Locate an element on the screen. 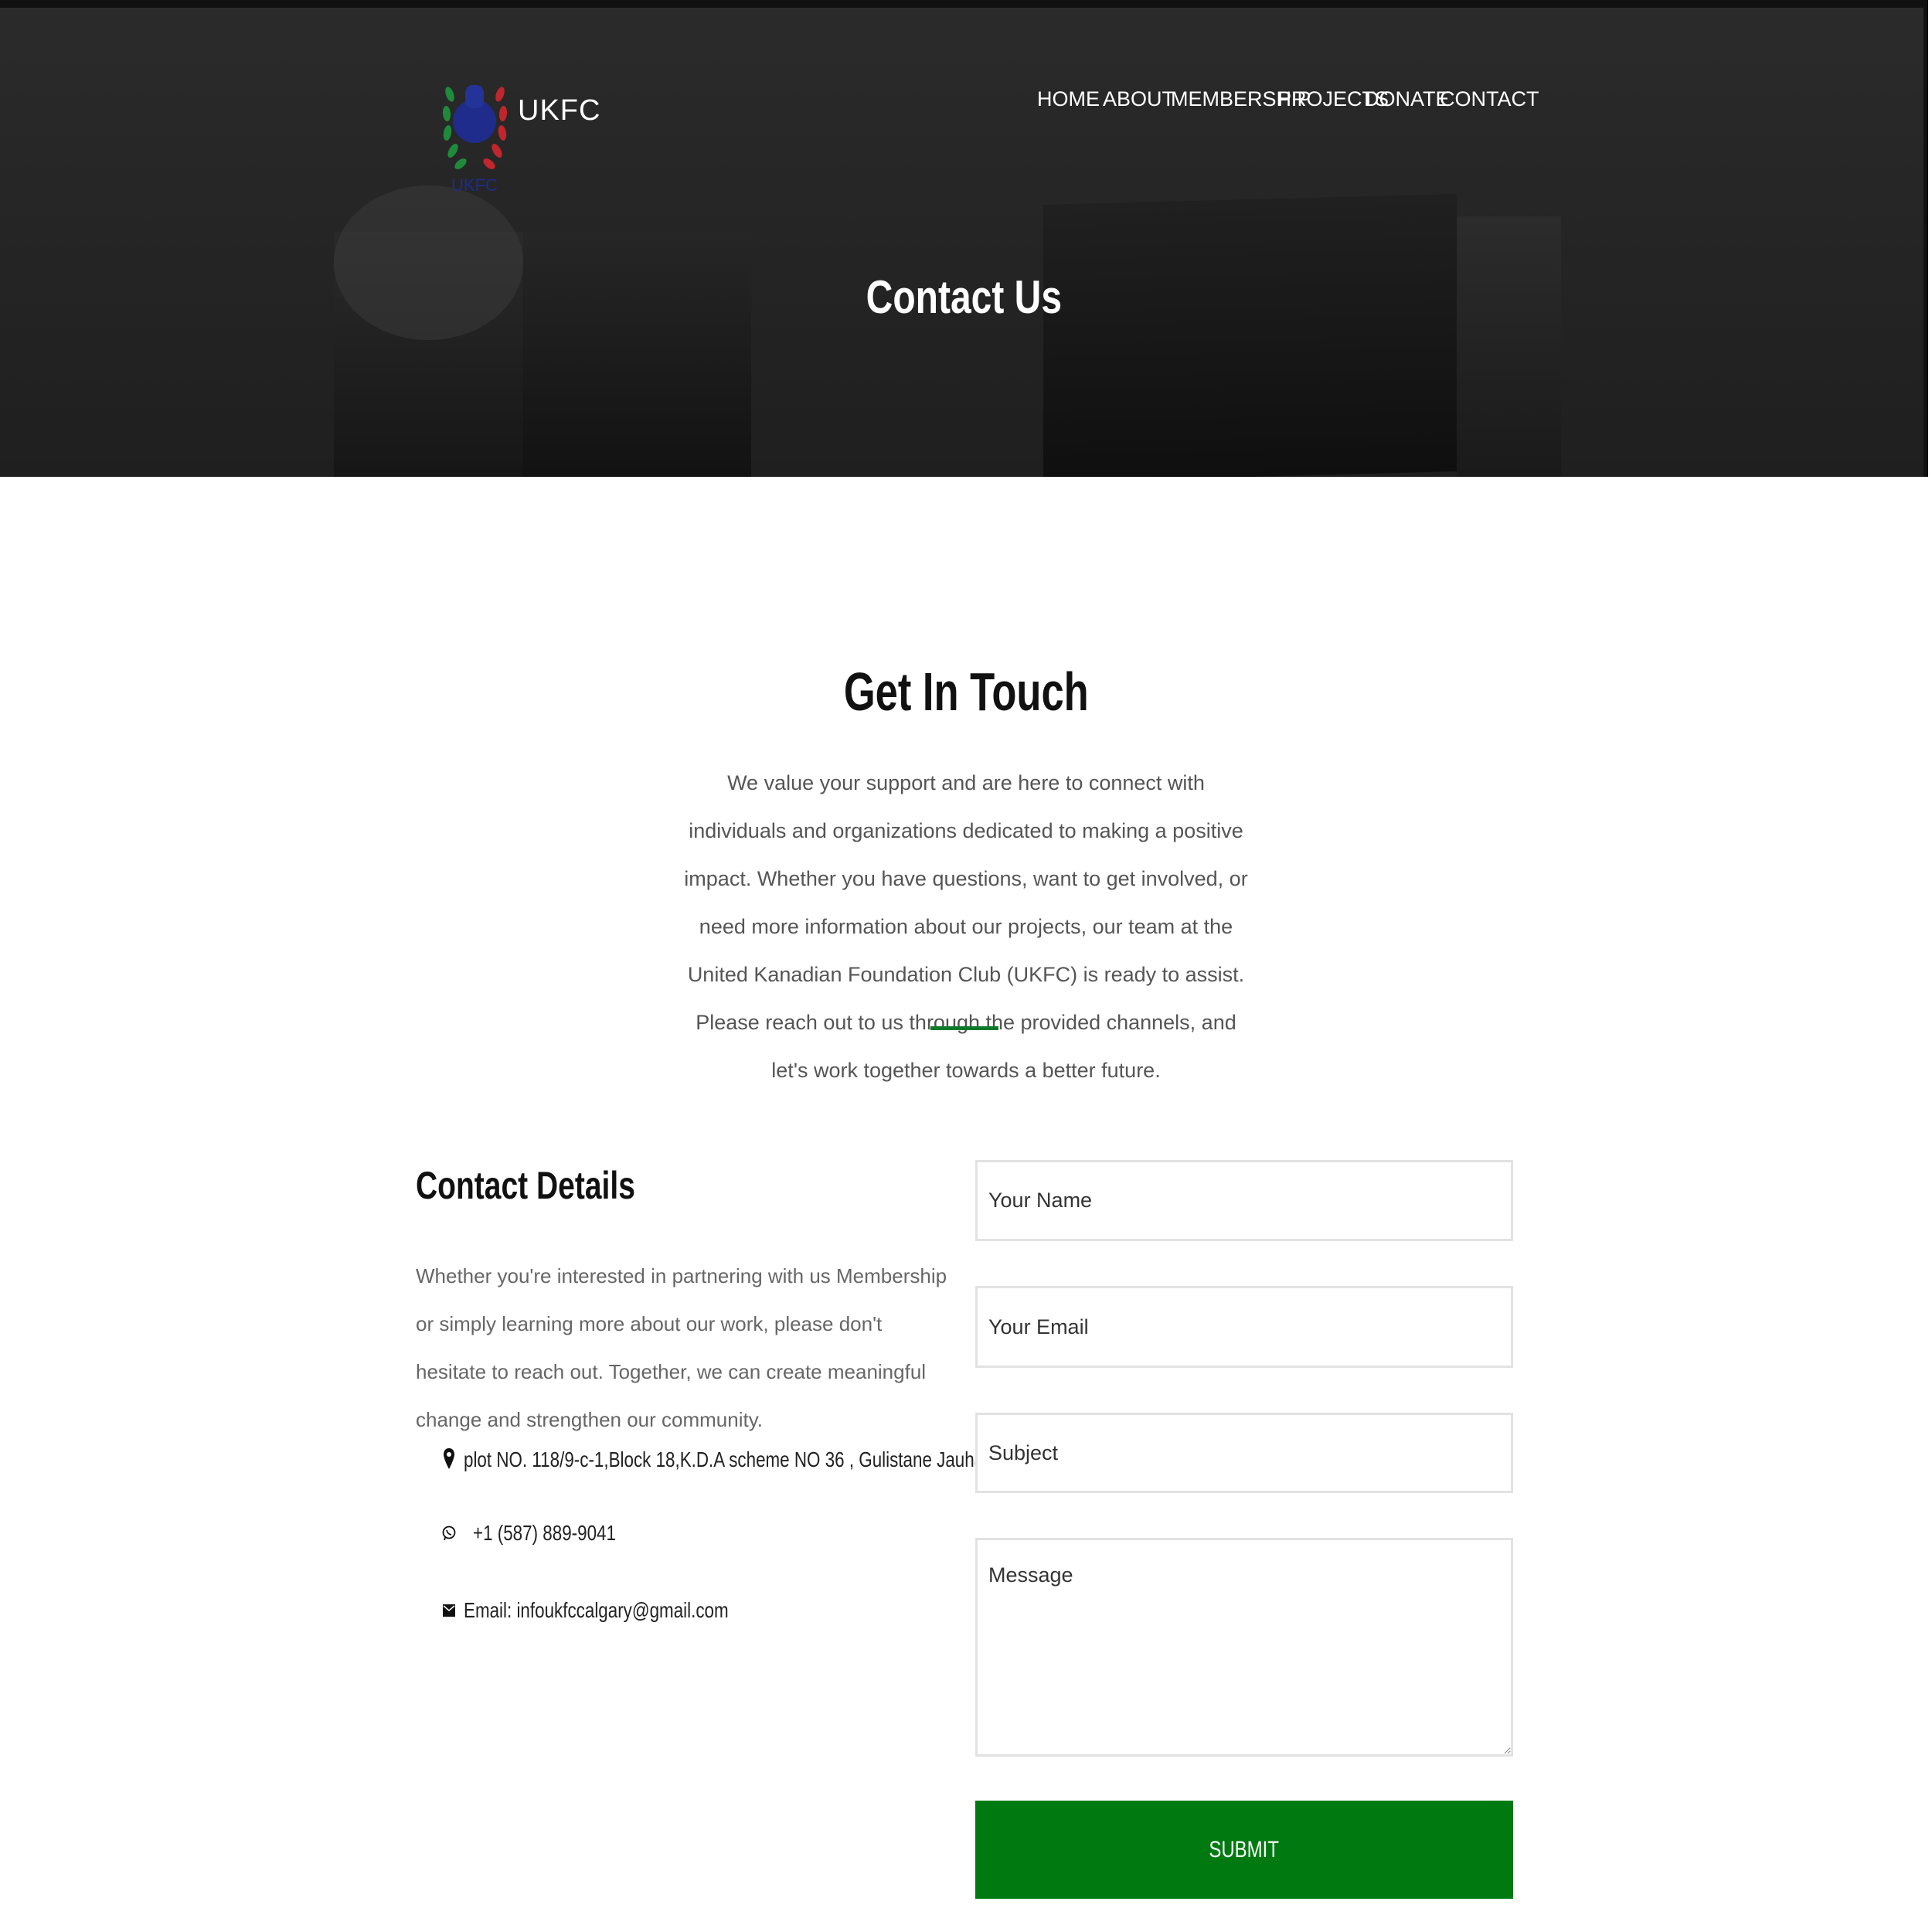 The height and width of the screenshot is (1932, 1932). nav-home: HOME is located at coordinates (1069, 99).